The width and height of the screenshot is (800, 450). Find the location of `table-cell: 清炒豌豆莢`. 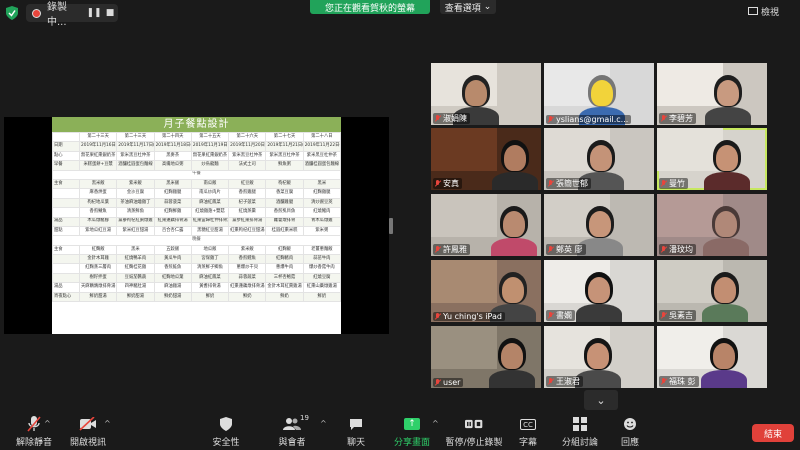

table-cell: 清炒豌豆莢 is located at coordinates (321, 203).